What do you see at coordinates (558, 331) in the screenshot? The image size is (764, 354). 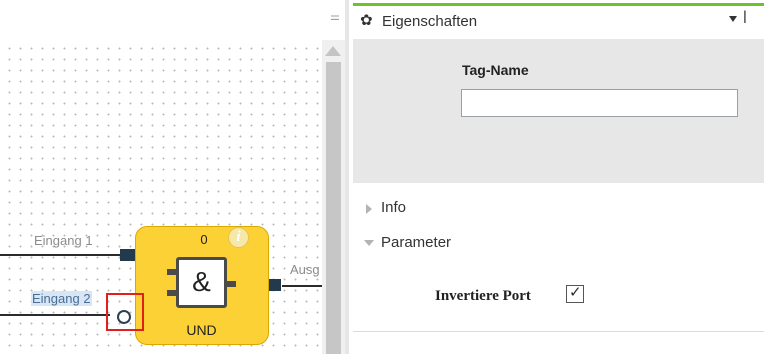 I see `panel-divider` at bounding box center [558, 331].